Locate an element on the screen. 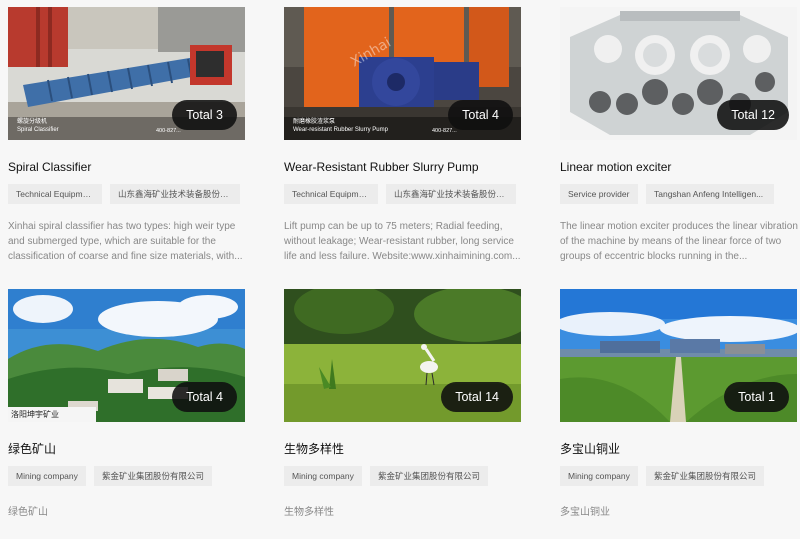  thumbnail-image: Total 12 is located at coordinates (678, 73).